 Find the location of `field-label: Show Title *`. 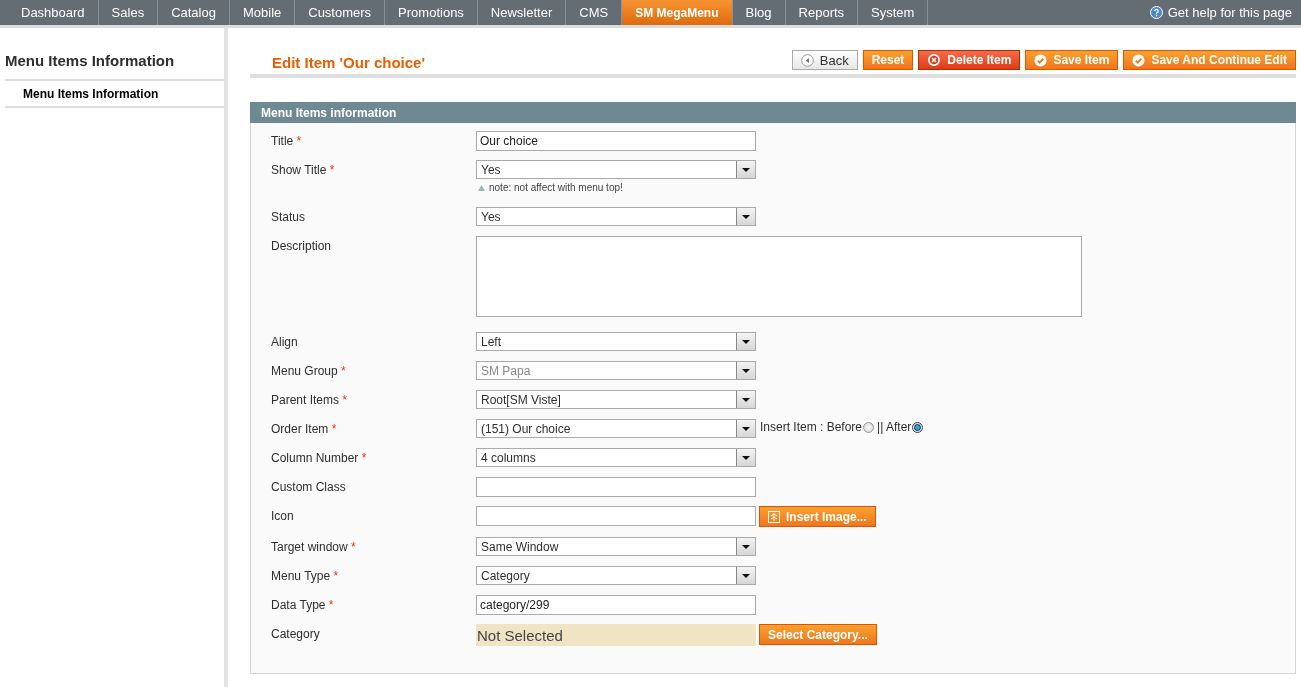

field-label: Show Title * is located at coordinates (303, 169).